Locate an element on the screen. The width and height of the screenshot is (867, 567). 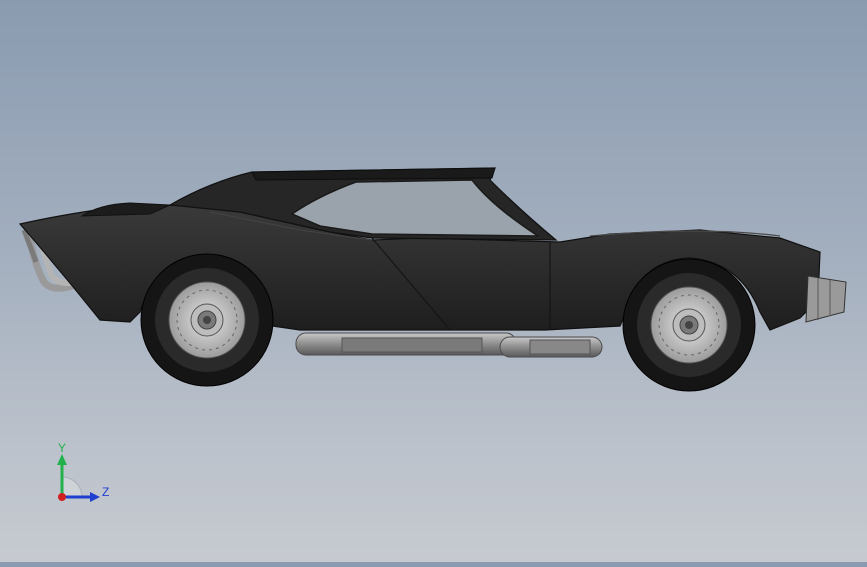
z-arrow-icon is located at coordinates (95, 497).